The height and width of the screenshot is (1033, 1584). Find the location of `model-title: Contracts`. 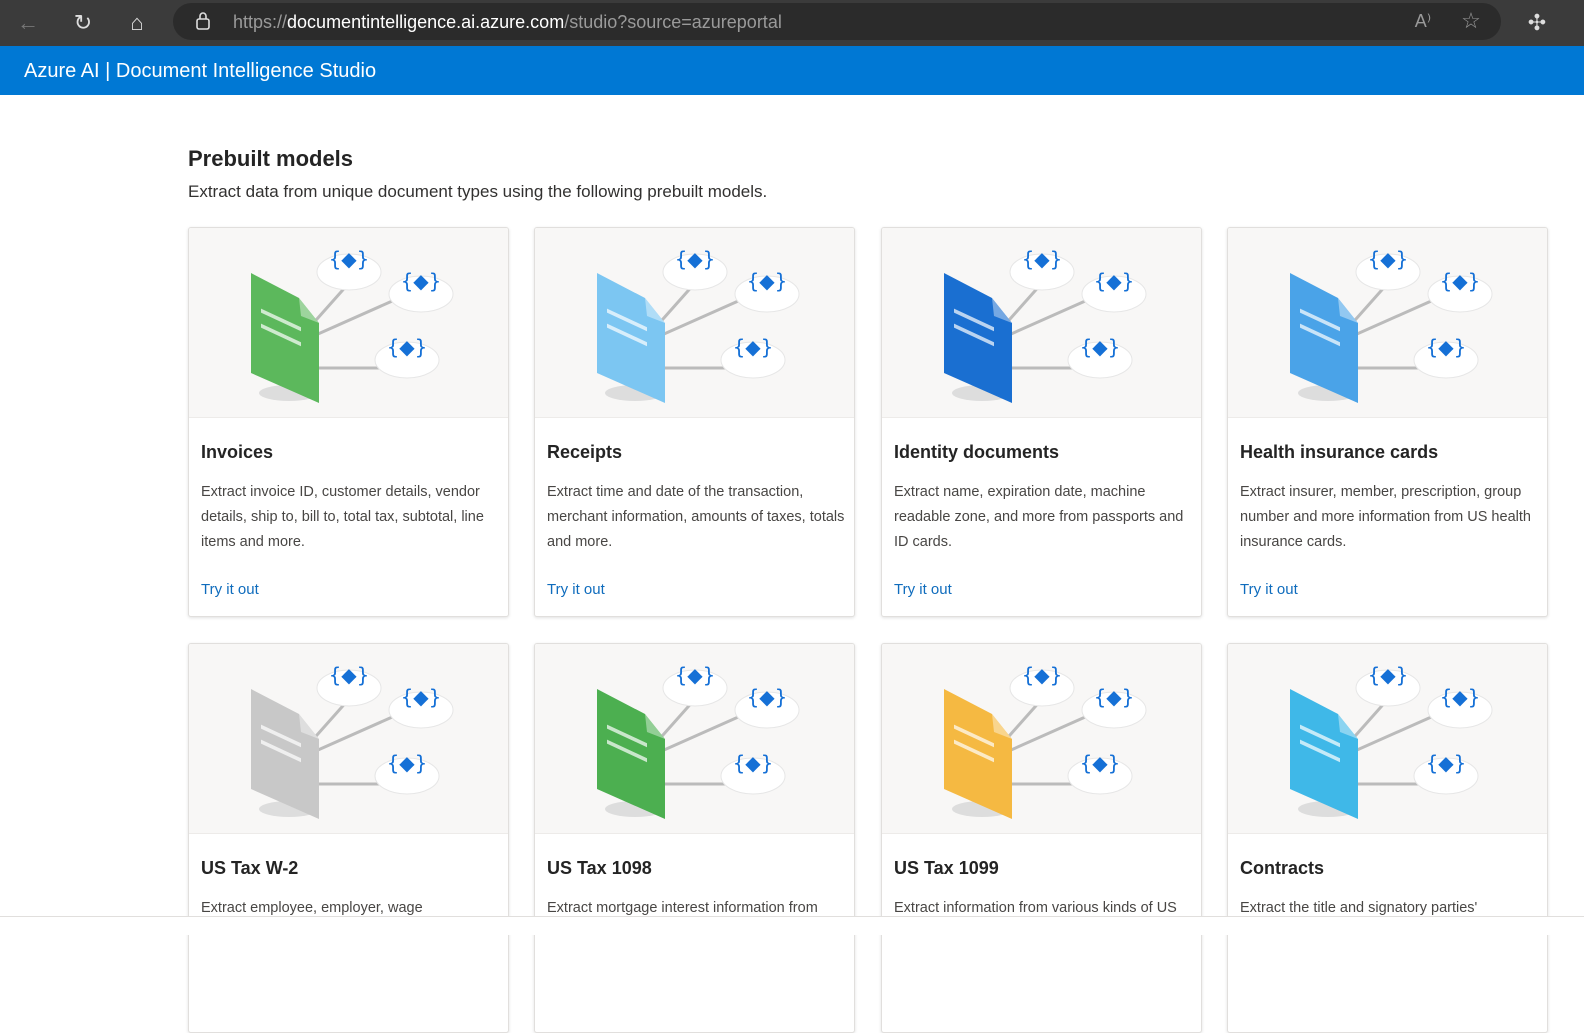

model-title: Contracts is located at coordinates (1282, 868).